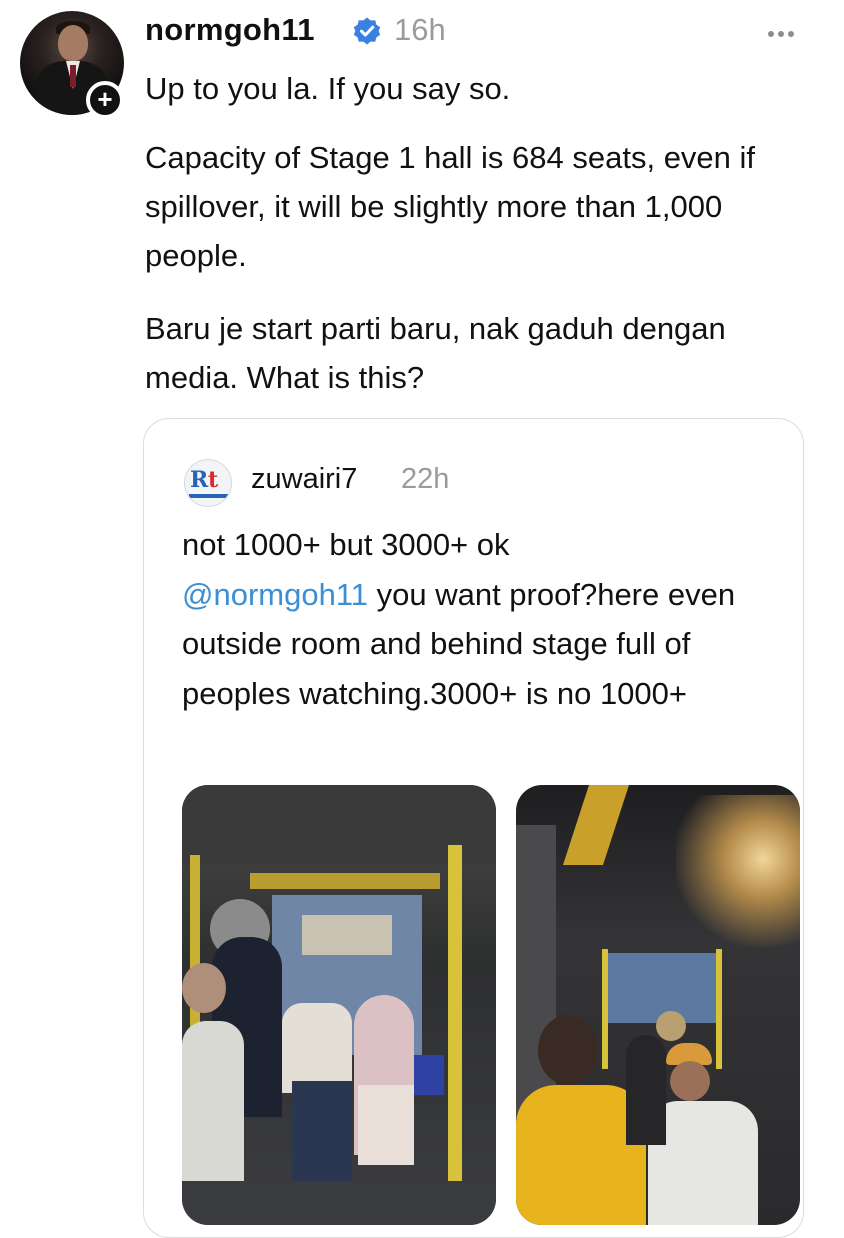 Image resolution: width=844 pixels, height=1238 pixels. I want to click on avatar-tie, so click(73, 76).